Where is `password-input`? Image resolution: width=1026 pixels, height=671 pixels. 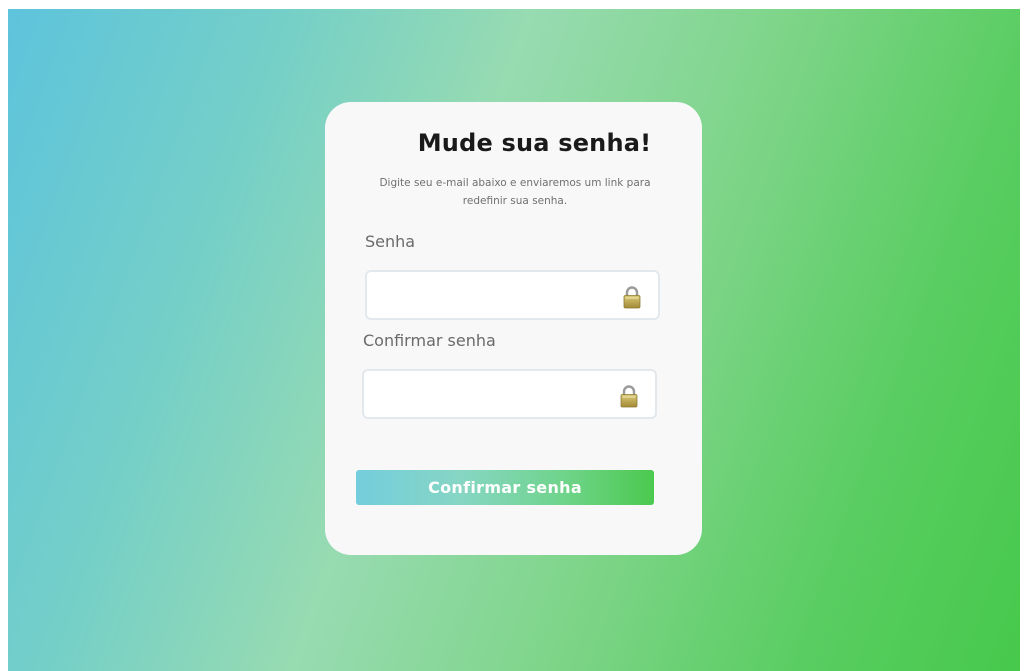 password-input is located at coordinates (494, 296).